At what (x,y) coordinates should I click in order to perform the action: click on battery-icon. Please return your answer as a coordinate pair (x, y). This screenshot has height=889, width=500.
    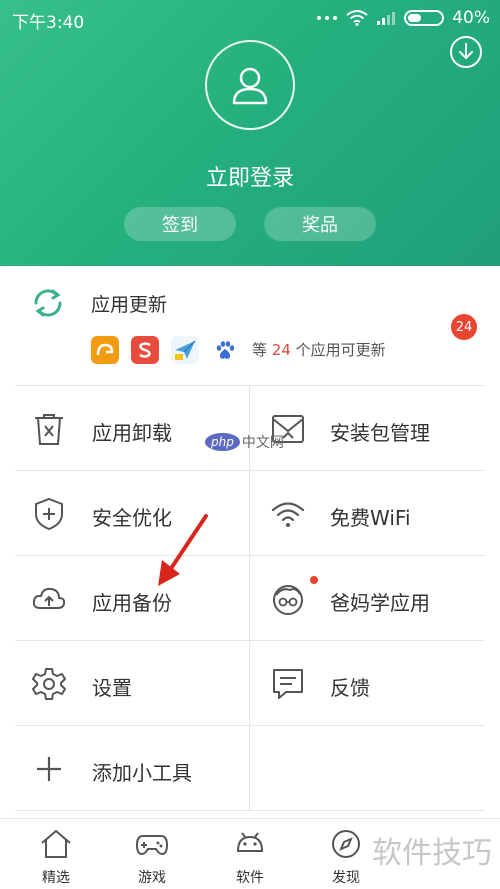
    Looking at the image, I should click on (424, 18).